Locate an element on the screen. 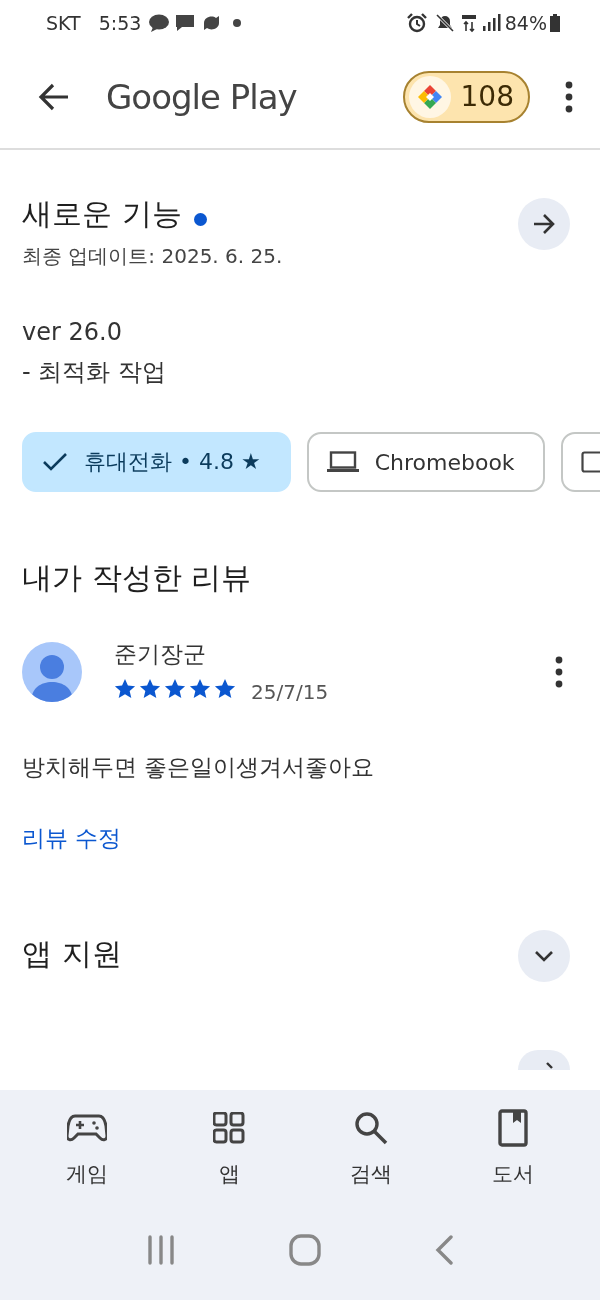 Image resolution: width=600 pixels, height=1300 pixels. check-icon is located at coordinates (55, 462).